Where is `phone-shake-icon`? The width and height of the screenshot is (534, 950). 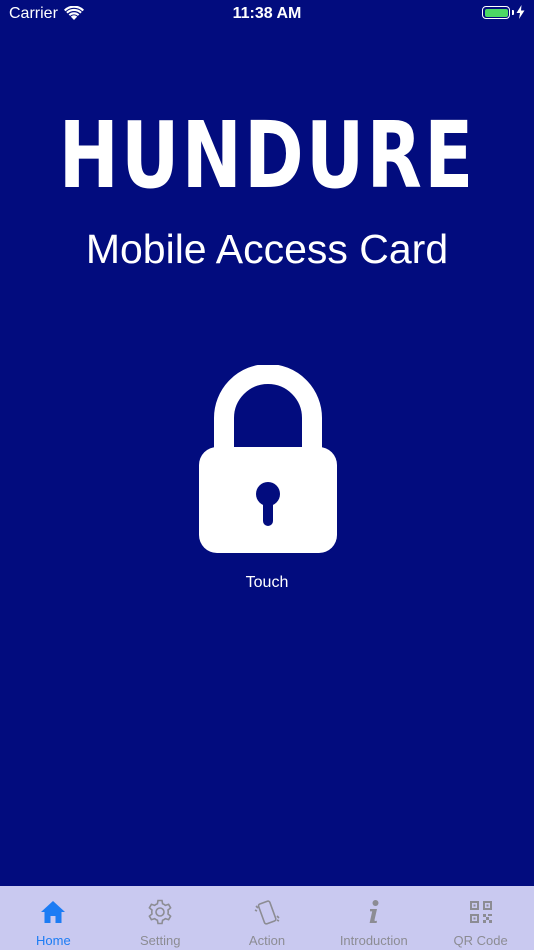 phone-shake-icon is located at coordinates (267, 912).